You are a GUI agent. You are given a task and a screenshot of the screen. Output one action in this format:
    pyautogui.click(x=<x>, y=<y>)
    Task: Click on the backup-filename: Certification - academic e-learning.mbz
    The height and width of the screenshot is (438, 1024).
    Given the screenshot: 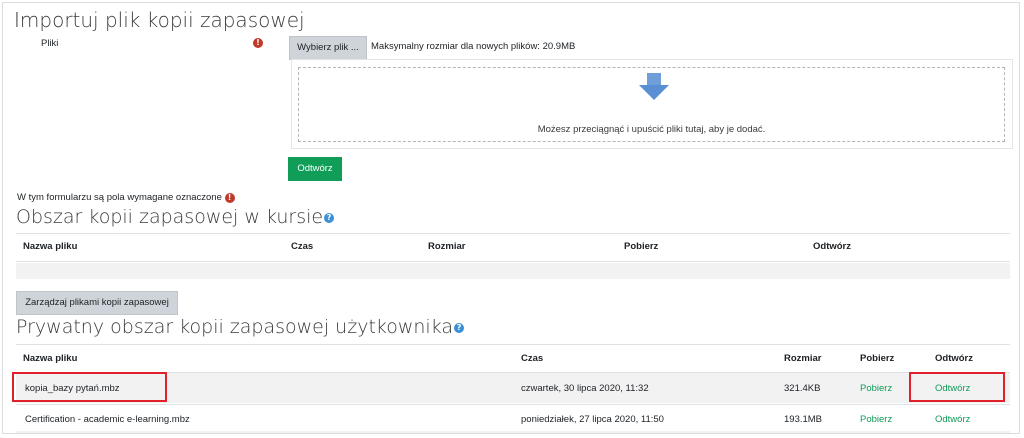 What is the action you would take?
    pyautogui.click(x=107, y=419)
    